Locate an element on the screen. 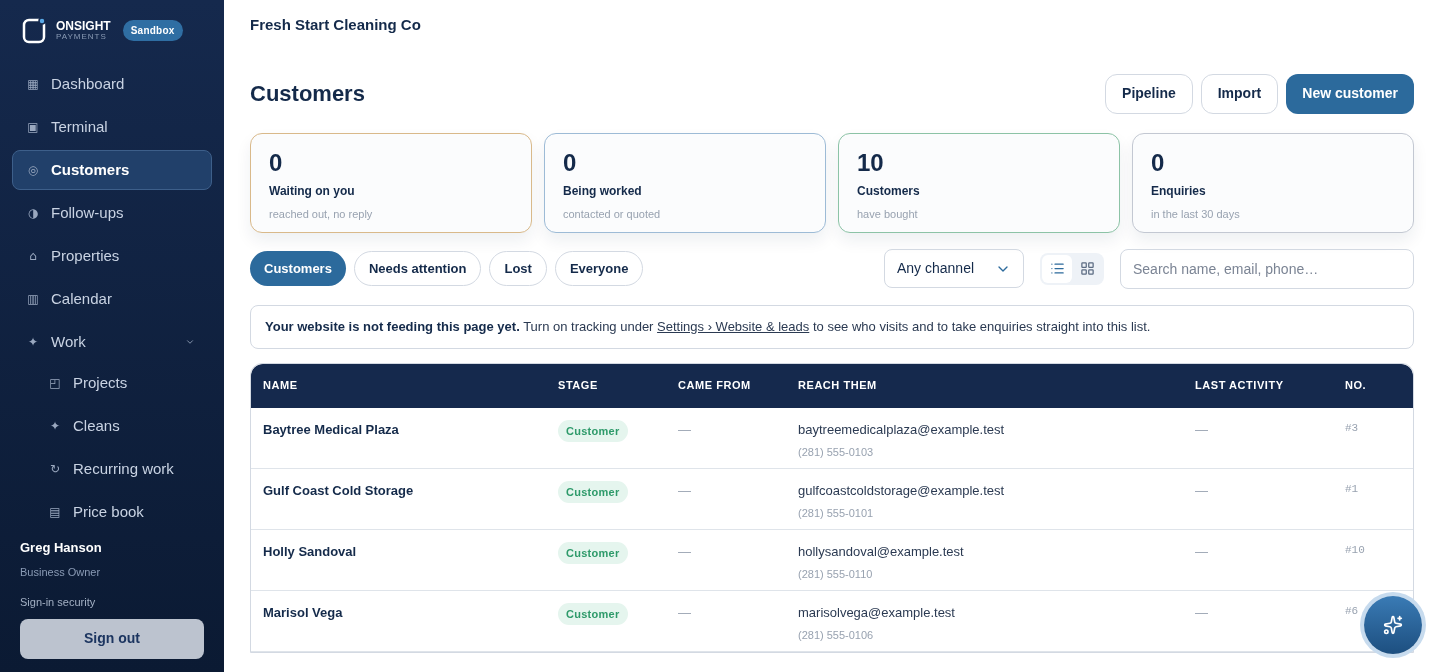 This screenshot has height=672, width=1440. phone-text: (281) 555-0106 is located at coordinates (836, 635).